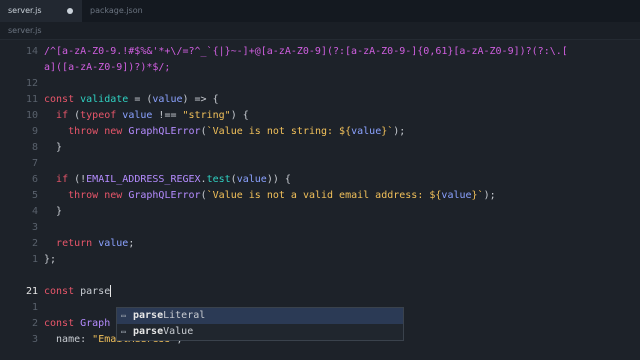 This screenshot has height=360, width=640. What do you see at coordinates (320, 84) in the screenshot?
I see `code-line: 12` at bounding box center [320, 84].